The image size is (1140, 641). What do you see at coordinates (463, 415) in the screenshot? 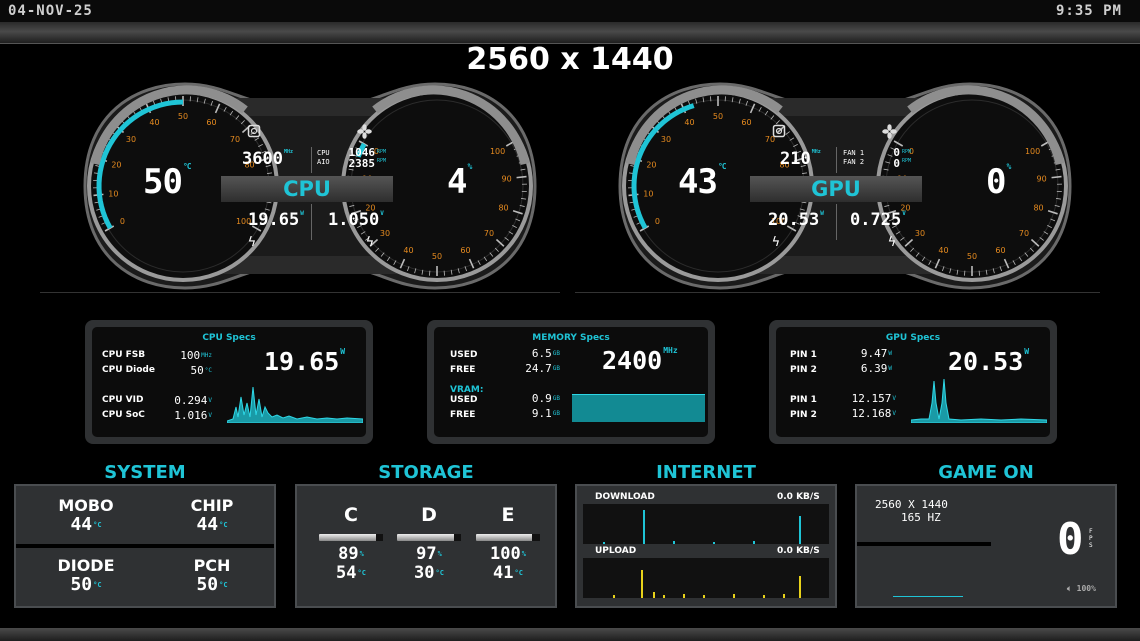
I see `vram-free-label: FREE` at bounding box center [463, 415].